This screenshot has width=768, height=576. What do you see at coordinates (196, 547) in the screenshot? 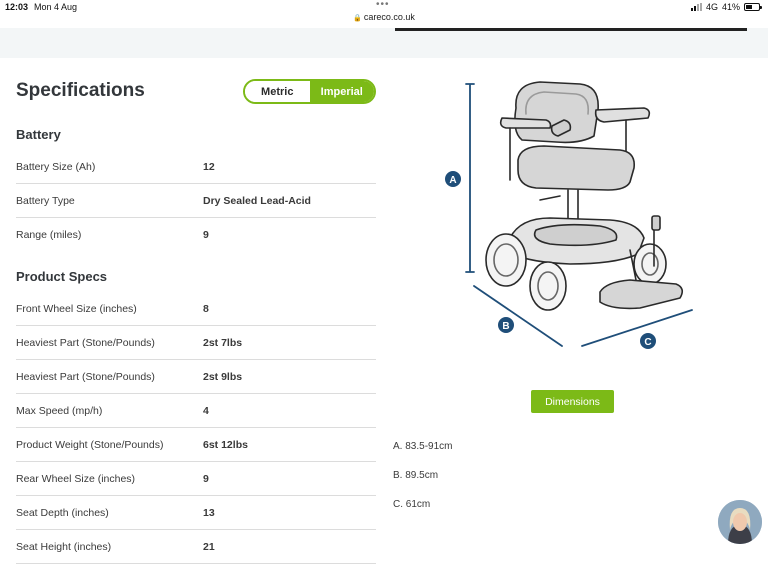
I see `spec-row: Seat Height (inches) 21` at bounding box center [196, 547].